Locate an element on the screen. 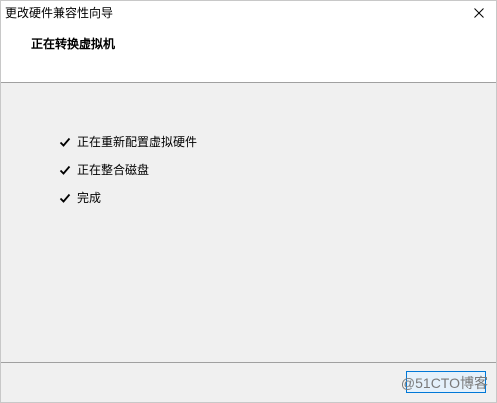 The image size is (497, 403). step-list: 正在重新配置虚拟硬件 正在整合磁盘 完成 is located at coordinates (128, 170).